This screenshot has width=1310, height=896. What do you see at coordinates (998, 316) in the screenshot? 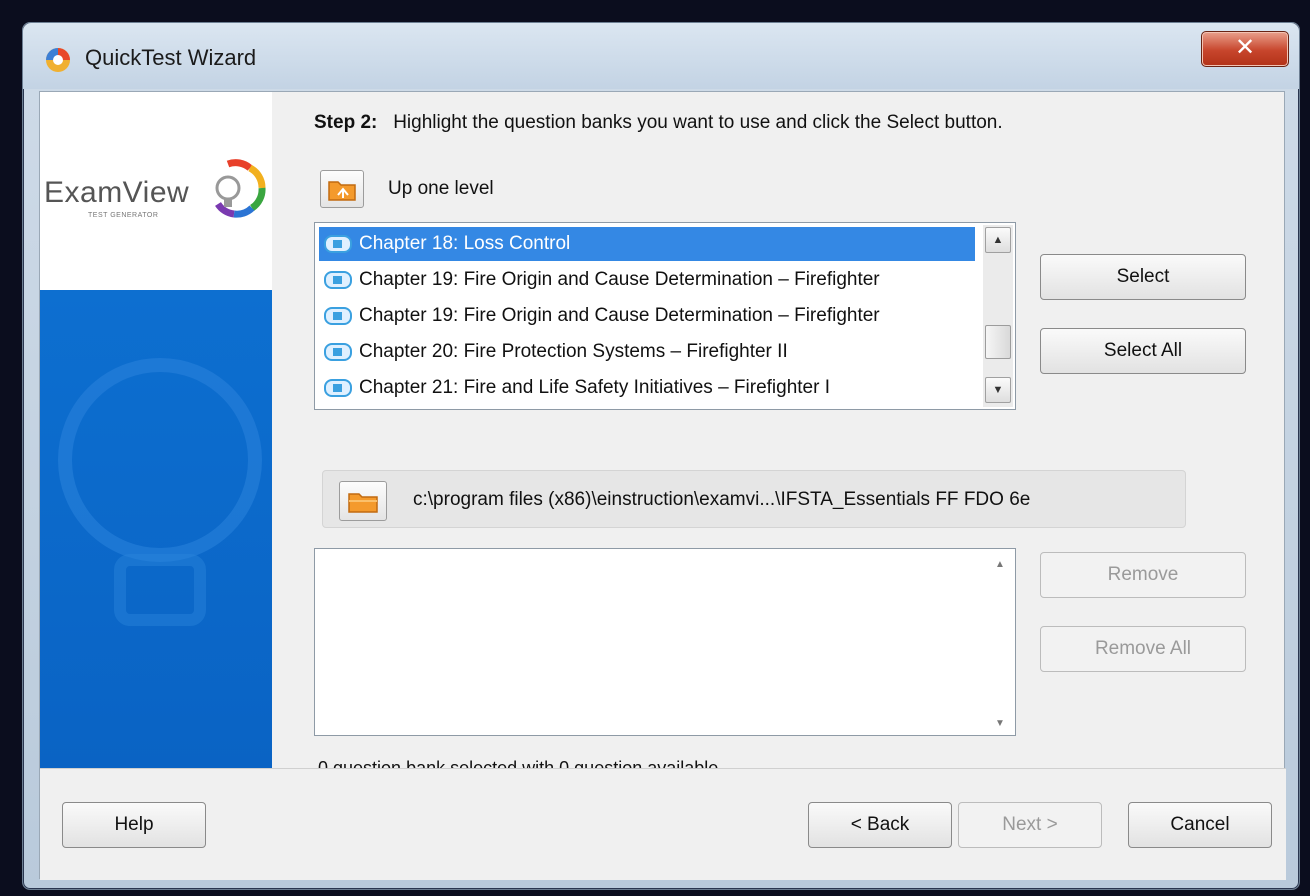
I see `bank-list-scrollbar: ▲ ▼` at bounding box center [998, 316].